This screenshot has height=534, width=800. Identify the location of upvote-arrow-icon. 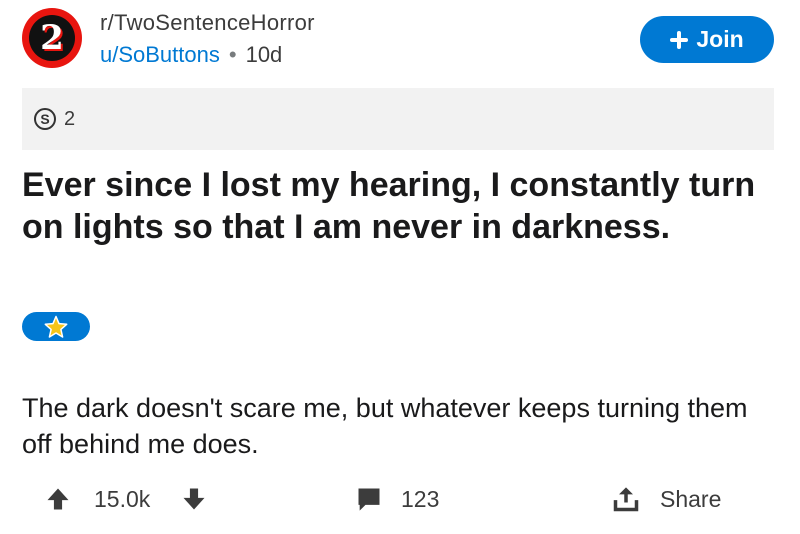
(58, 499).